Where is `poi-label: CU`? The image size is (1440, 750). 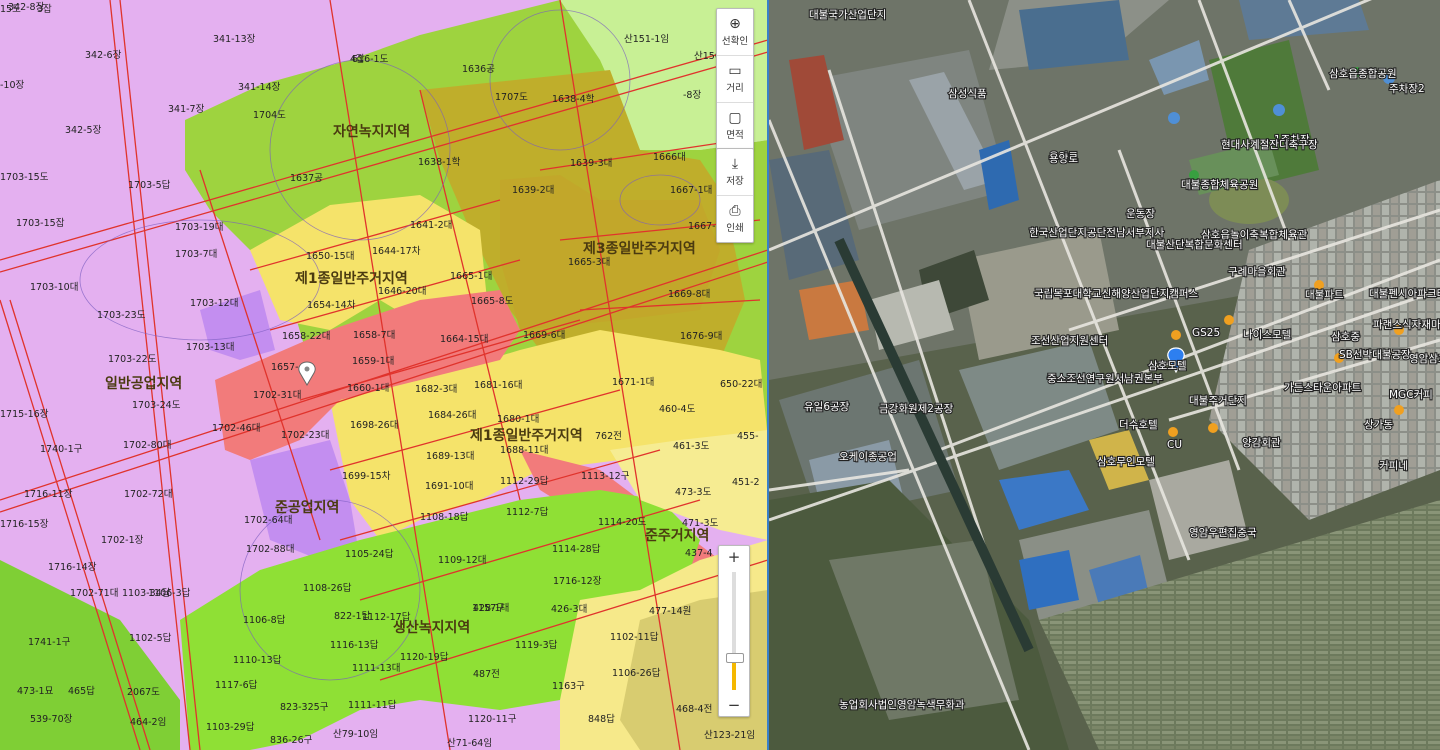
poi-label: CU is located at coordinates (1174, 445).